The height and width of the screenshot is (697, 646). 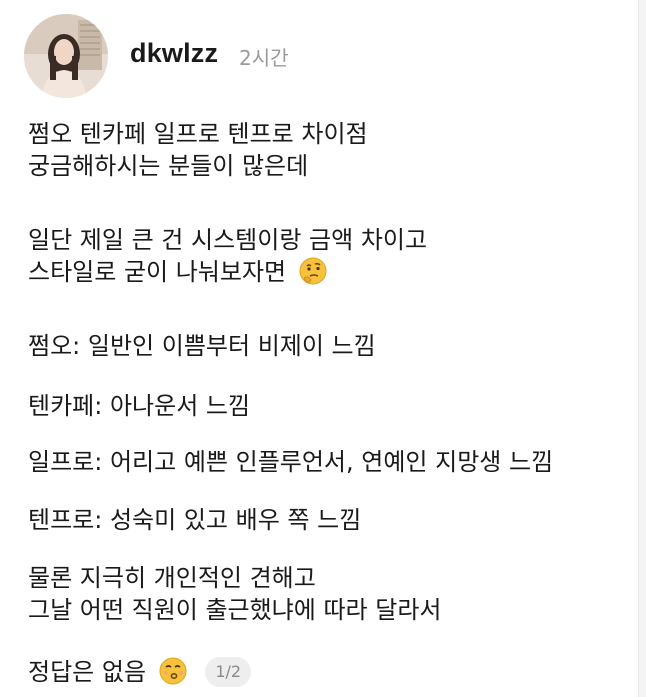 I want to click on thinking-face-icon, so click(x=313, y=271).